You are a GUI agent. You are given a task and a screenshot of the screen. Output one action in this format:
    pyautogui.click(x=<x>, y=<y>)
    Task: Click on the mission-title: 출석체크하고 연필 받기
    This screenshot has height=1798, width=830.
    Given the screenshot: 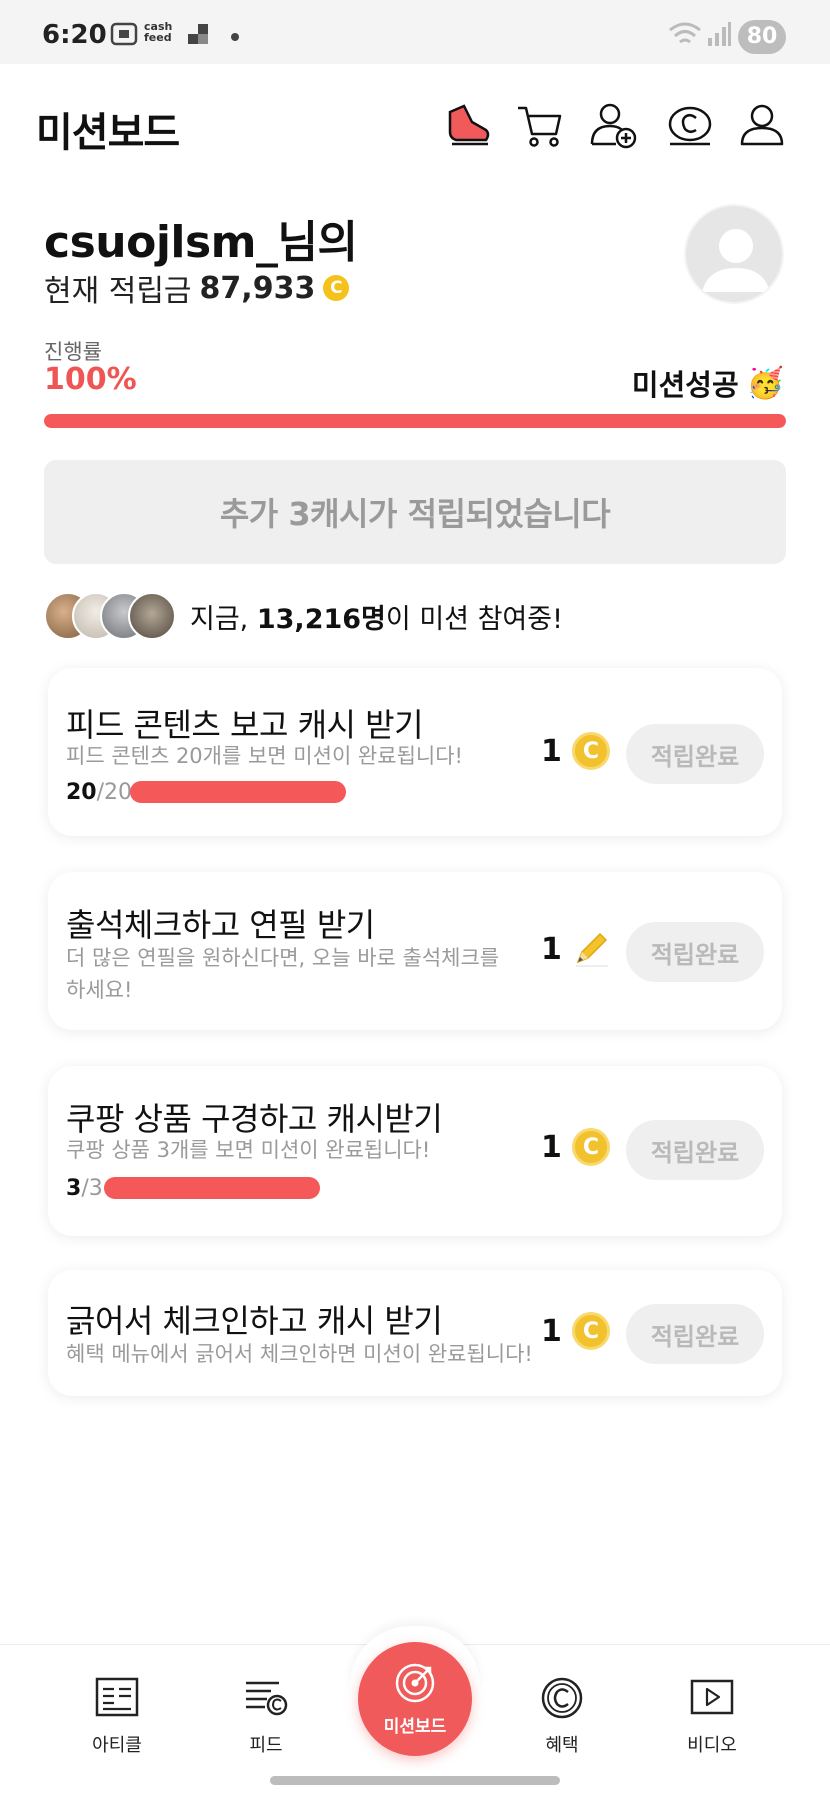 What is the action you would take?
    pyautogui.click(x=220, y=925)
    